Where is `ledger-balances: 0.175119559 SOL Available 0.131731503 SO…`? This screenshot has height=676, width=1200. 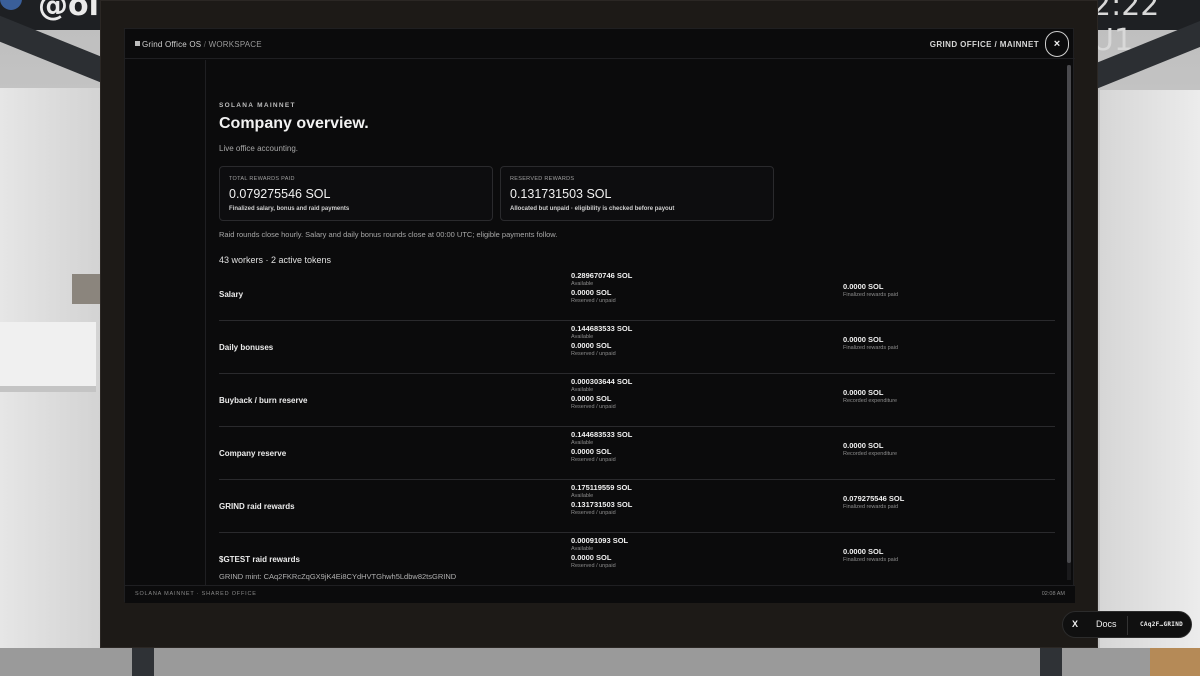
ledger-balances: 0.175119559 SOL Available 0.131731503 SO… is located at coordinates (601, 500).